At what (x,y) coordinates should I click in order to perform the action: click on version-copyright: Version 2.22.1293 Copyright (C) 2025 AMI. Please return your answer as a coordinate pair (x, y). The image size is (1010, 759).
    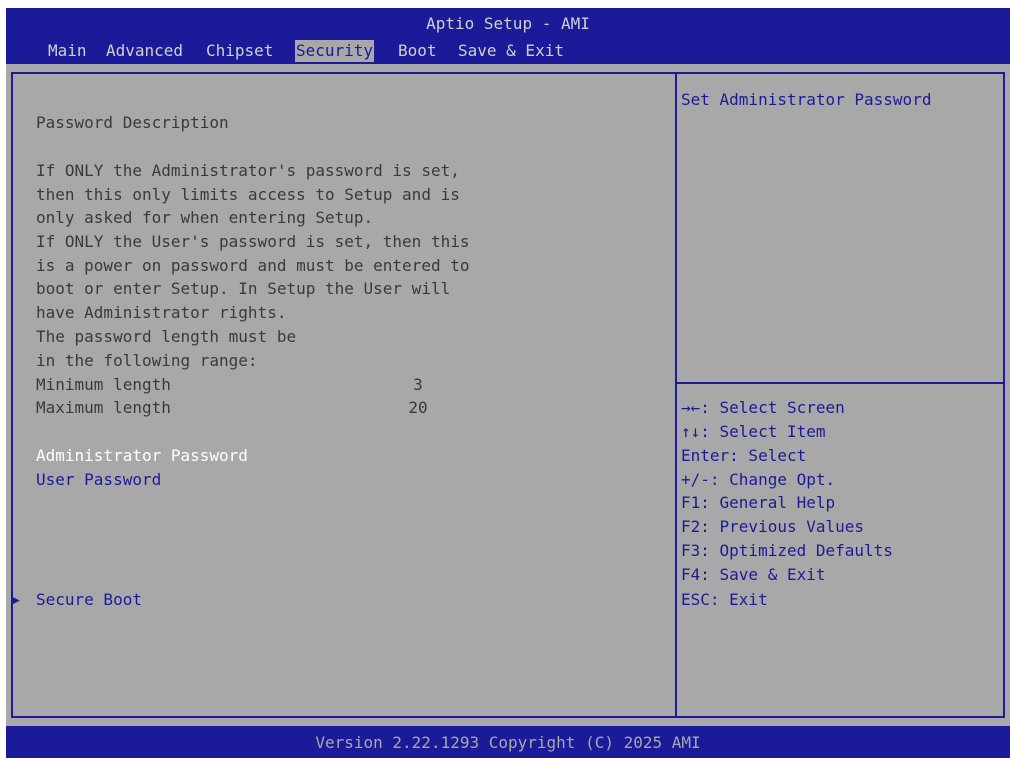
    Looking at the image, I should click on (508, 742).